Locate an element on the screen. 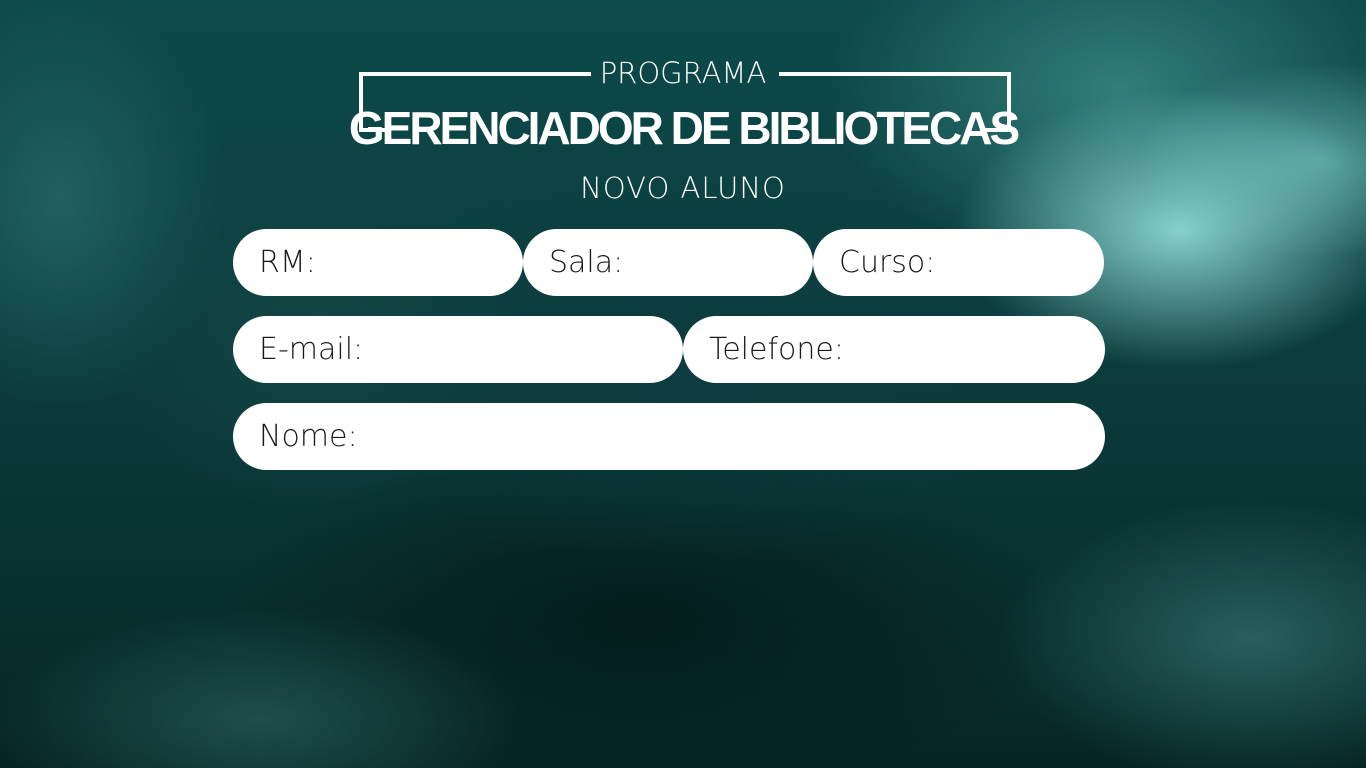  curso-label: Curso: is located at coordinates (887, 262).